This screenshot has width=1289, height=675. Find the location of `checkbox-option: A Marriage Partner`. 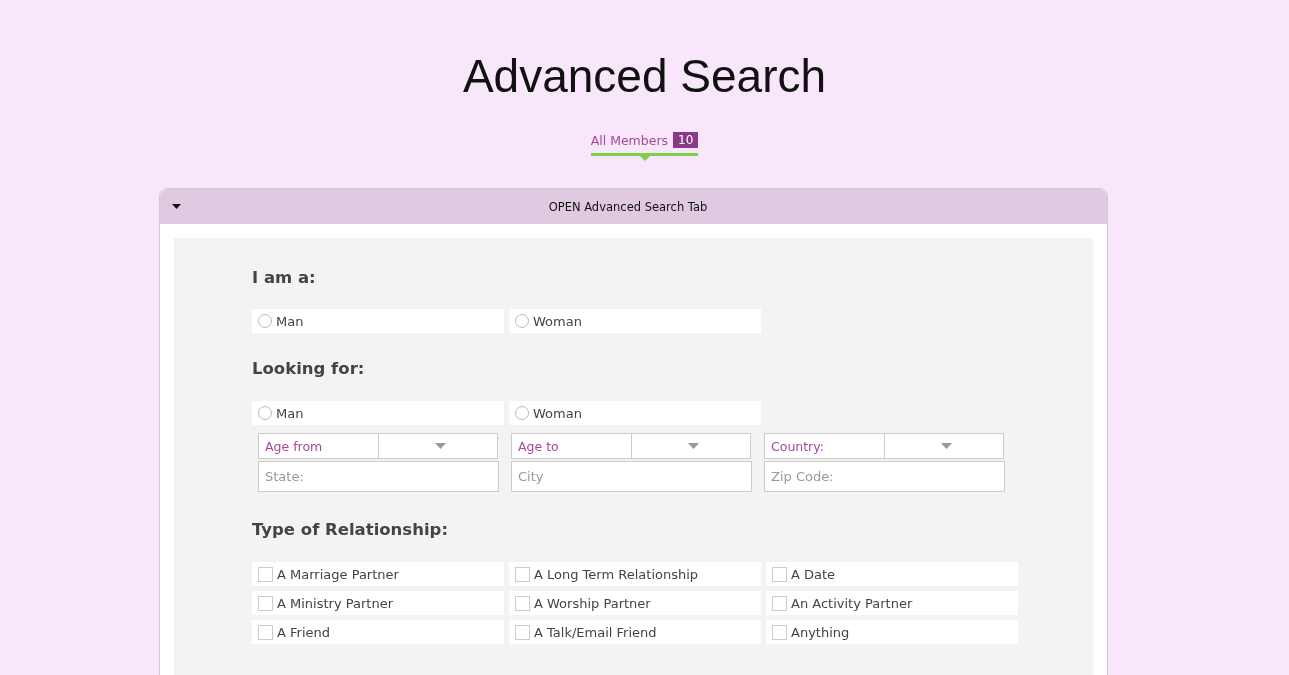

checkbox-option: A Marriage Partner is located at coordinates (378, 574).